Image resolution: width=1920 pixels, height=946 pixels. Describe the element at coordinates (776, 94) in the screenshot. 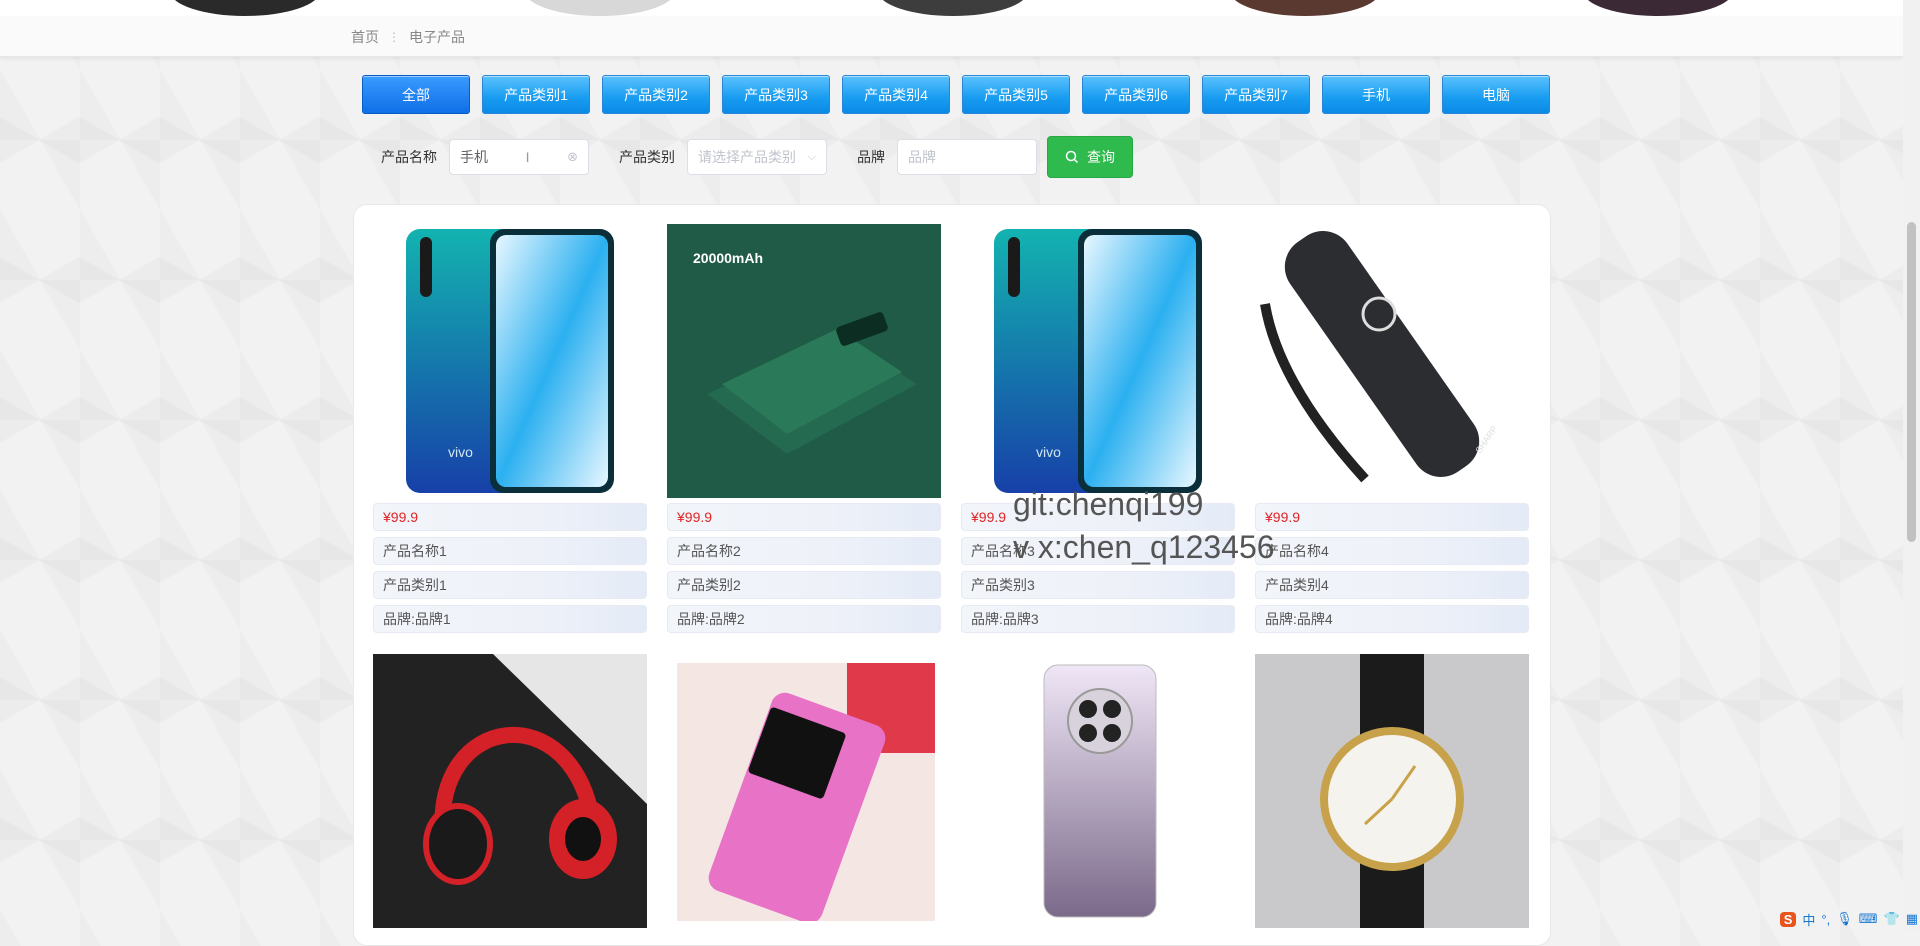

I see `category-button-3: 产品类别3` at that location.